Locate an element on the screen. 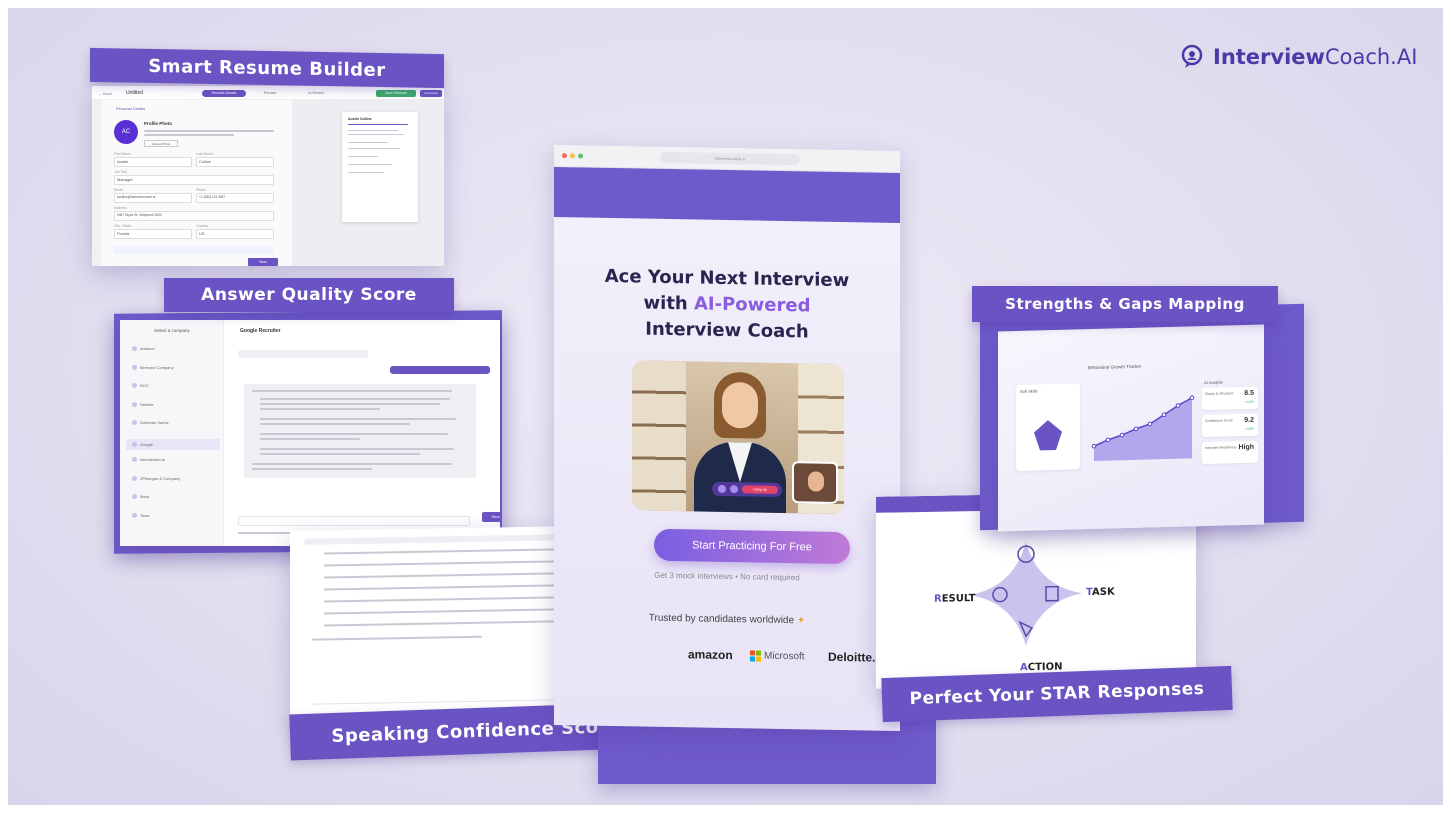 The image size is (1451, 813). label-answer: Answer Quality Score is located at coordinates (309, 295).